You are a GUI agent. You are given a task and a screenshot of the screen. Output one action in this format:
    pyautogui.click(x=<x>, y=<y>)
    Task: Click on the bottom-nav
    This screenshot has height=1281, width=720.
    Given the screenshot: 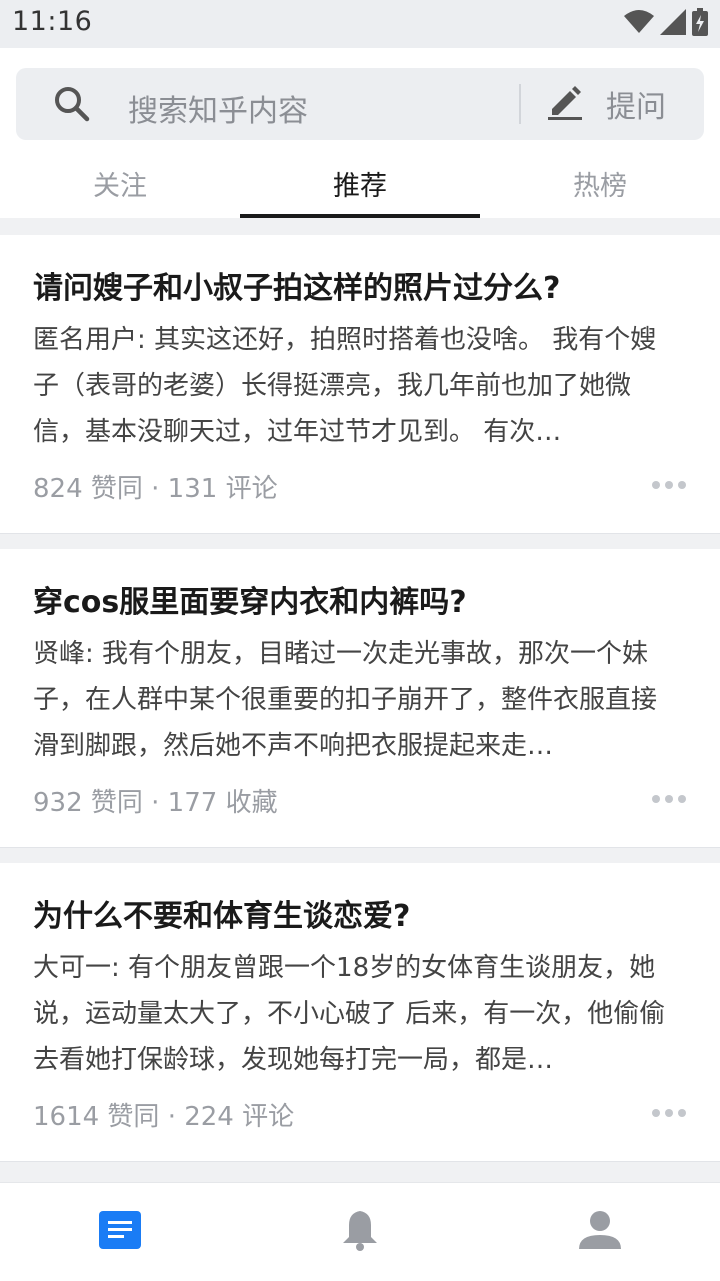 What is the action you would take?
    pyautogui.click(x=360, y=1231)
    